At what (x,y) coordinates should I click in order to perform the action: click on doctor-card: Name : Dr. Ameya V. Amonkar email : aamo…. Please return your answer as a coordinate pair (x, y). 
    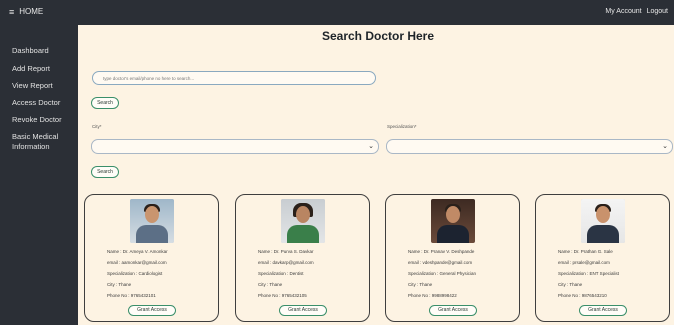
    Looking at the image, I should click on (151, 258).